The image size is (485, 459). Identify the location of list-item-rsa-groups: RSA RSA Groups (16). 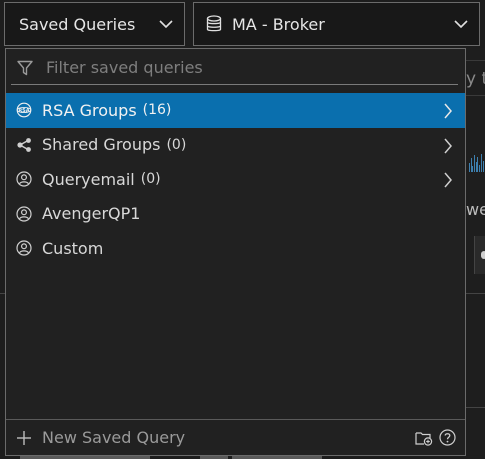
(235, 110).